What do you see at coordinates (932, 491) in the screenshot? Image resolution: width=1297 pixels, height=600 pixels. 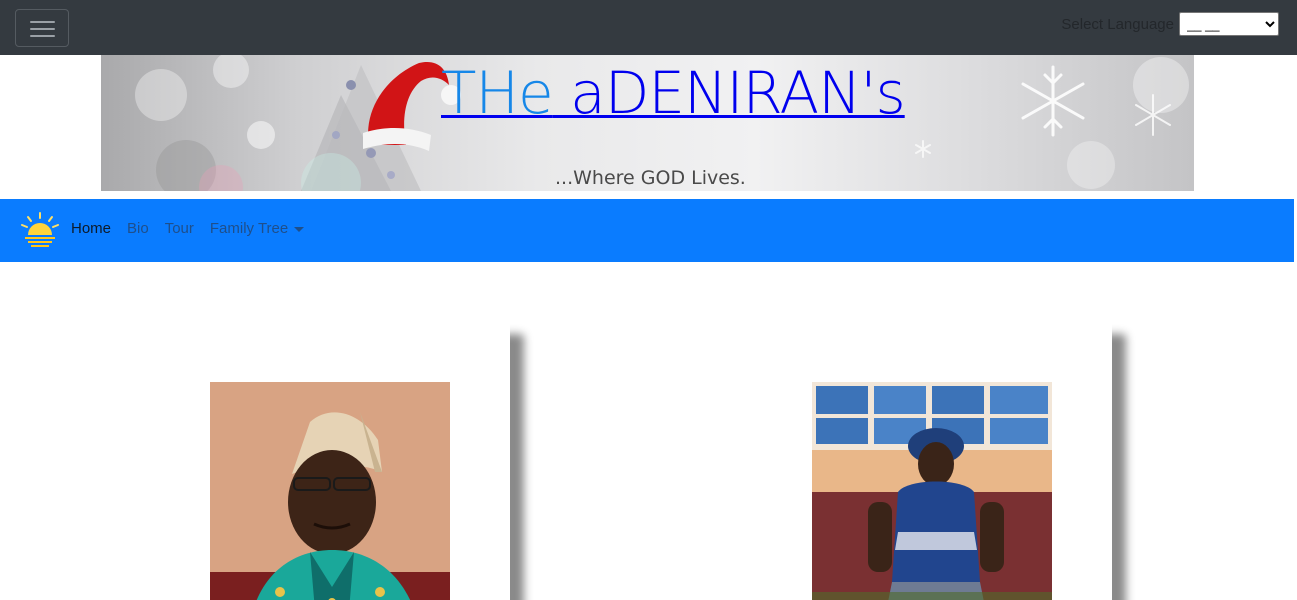 I see `profile-photo-woman` at bounding box center [932, 491].